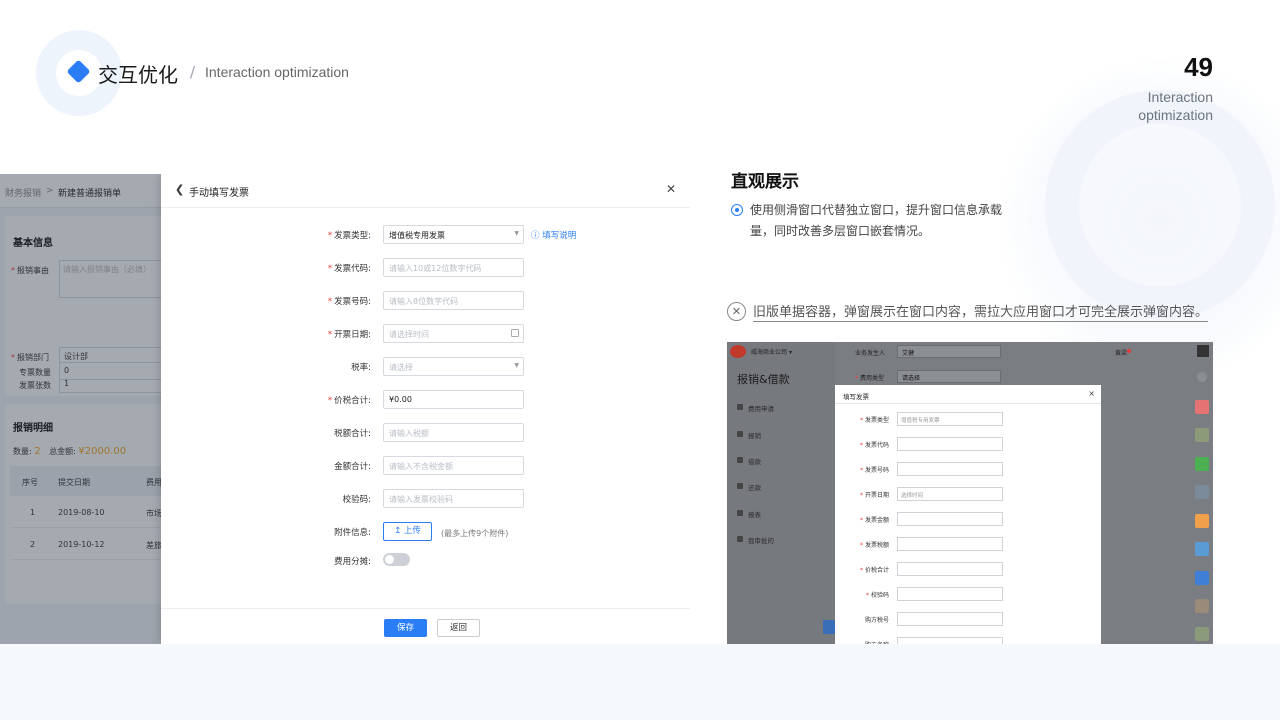 The image size is (1280, 720). I want to click on old-top-label: 业务发生人, so click(870, 353).